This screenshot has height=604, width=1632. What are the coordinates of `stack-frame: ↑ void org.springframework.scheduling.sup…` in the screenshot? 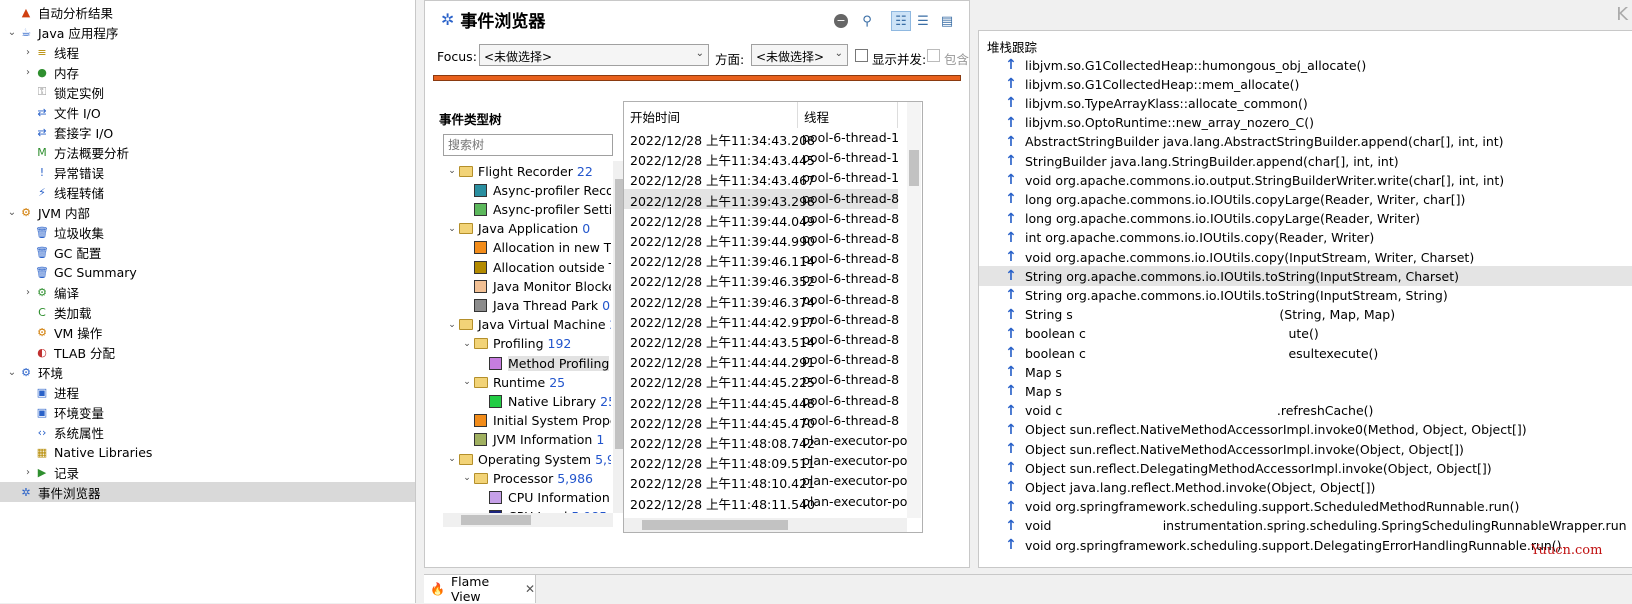 It's located at (1305, 507).